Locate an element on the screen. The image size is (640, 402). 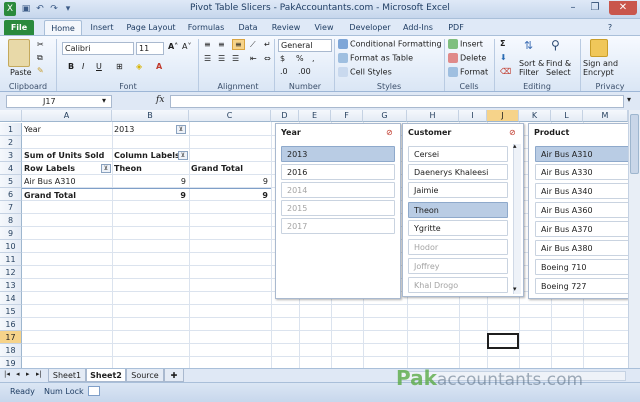
column-header-m: M is located at coordinates (605, 116).